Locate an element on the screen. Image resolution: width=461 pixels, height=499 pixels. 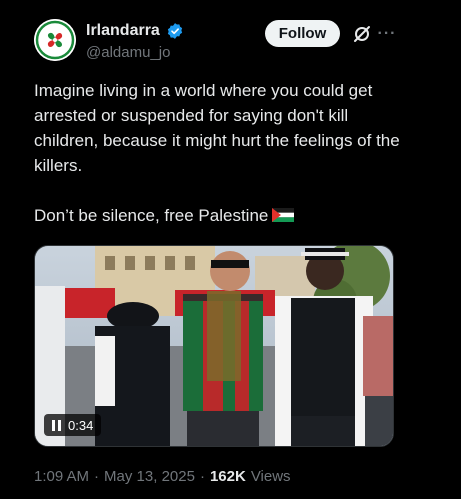
author-display-name: Irlandarra is located at coordinates (123, 31).